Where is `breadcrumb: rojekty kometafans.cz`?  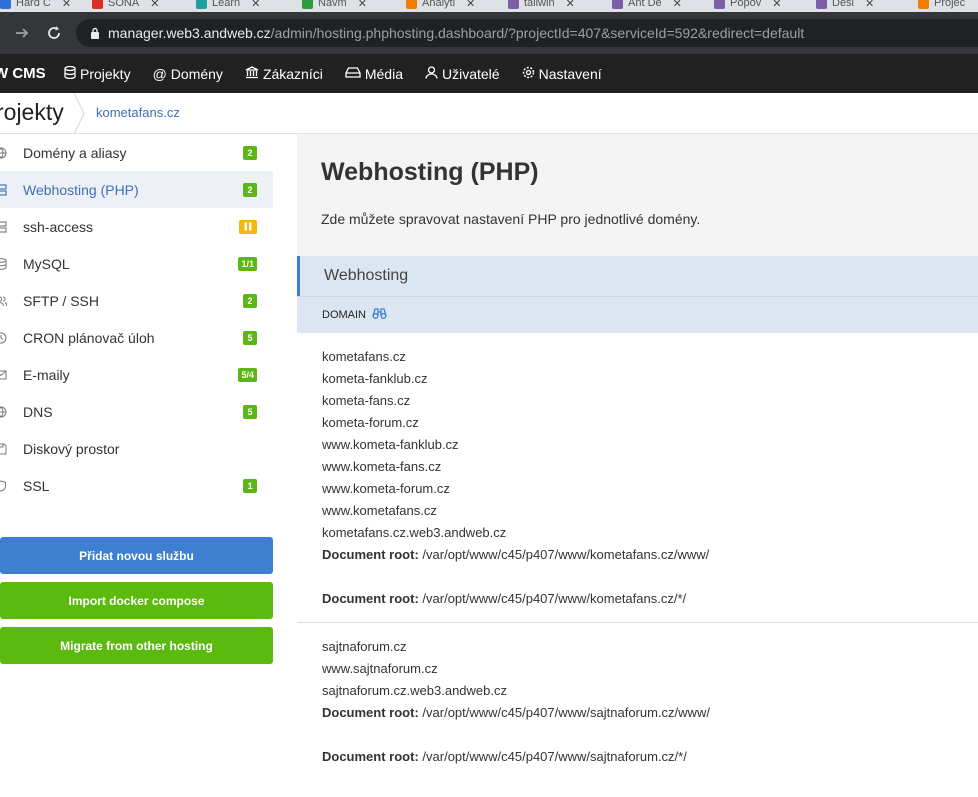
breadcrumb: rojekty kometafans.cz is located at coordinates (489, 113).